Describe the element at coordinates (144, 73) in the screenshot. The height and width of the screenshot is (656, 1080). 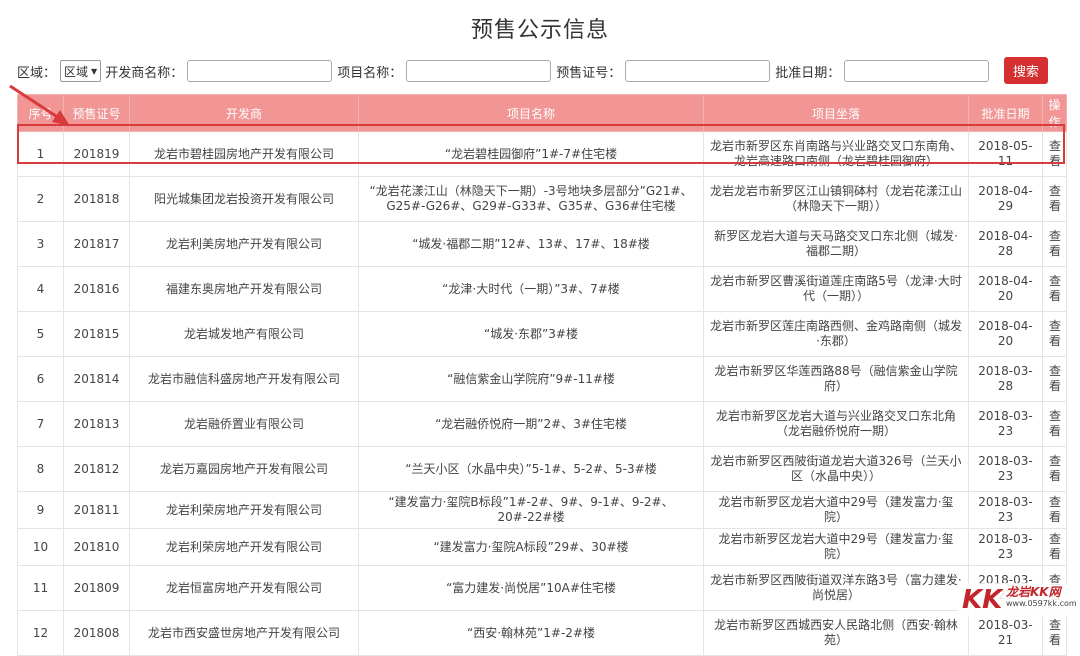
I see `developer-label: 开发商名称：` at that location.